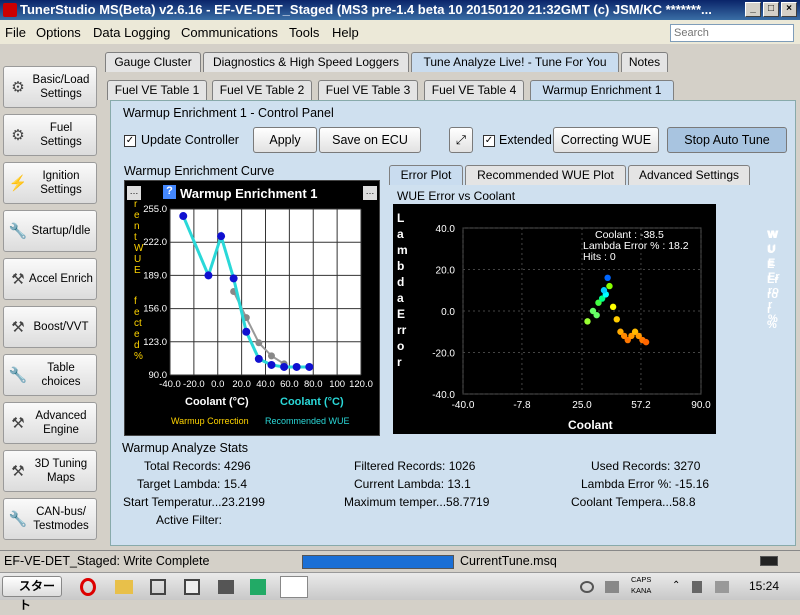  What do you see at coordinates (697, 587) in the screenshot?
I see `volume-icon` at bounding box center [697, 587].